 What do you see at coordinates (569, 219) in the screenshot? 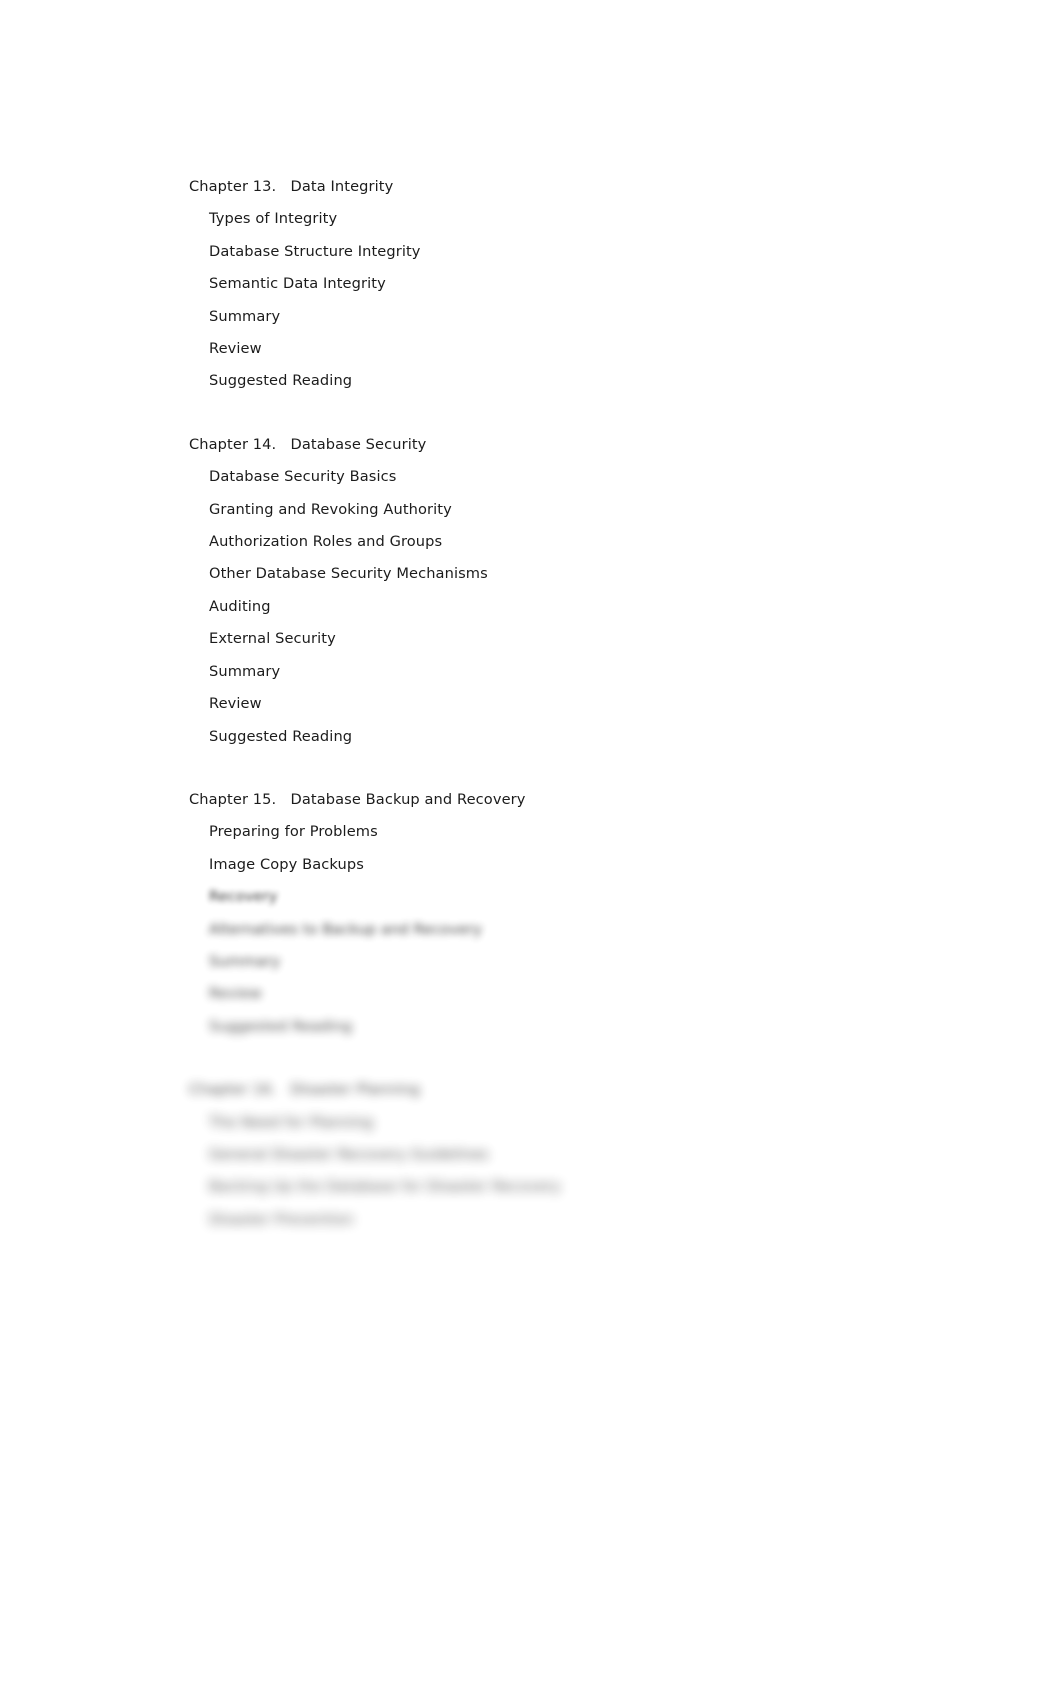
I see `toc-entry: Types of Integrity` at bounding box center [569, 219].